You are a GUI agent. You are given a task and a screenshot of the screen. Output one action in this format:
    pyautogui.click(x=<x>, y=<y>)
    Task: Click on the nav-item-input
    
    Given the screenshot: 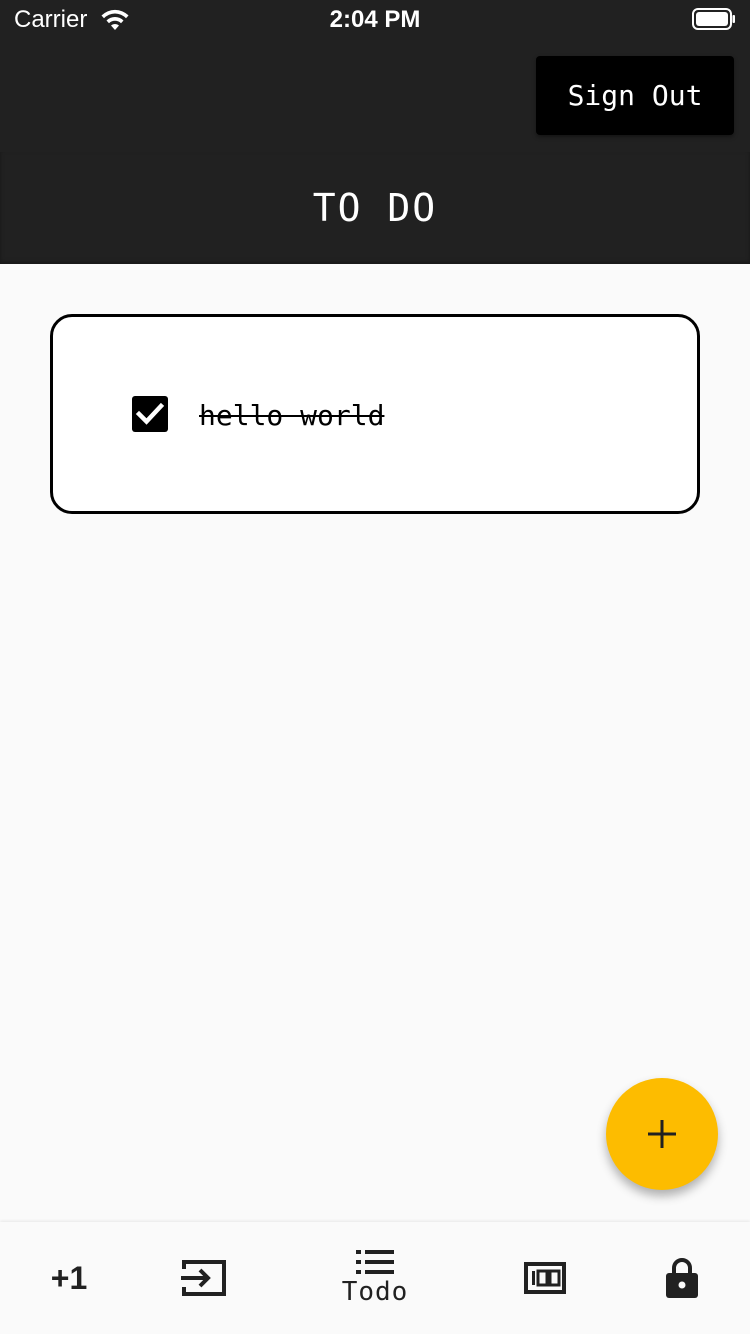 What is the action you would take?
    pyautogui.click(x=204, y=1278)
    